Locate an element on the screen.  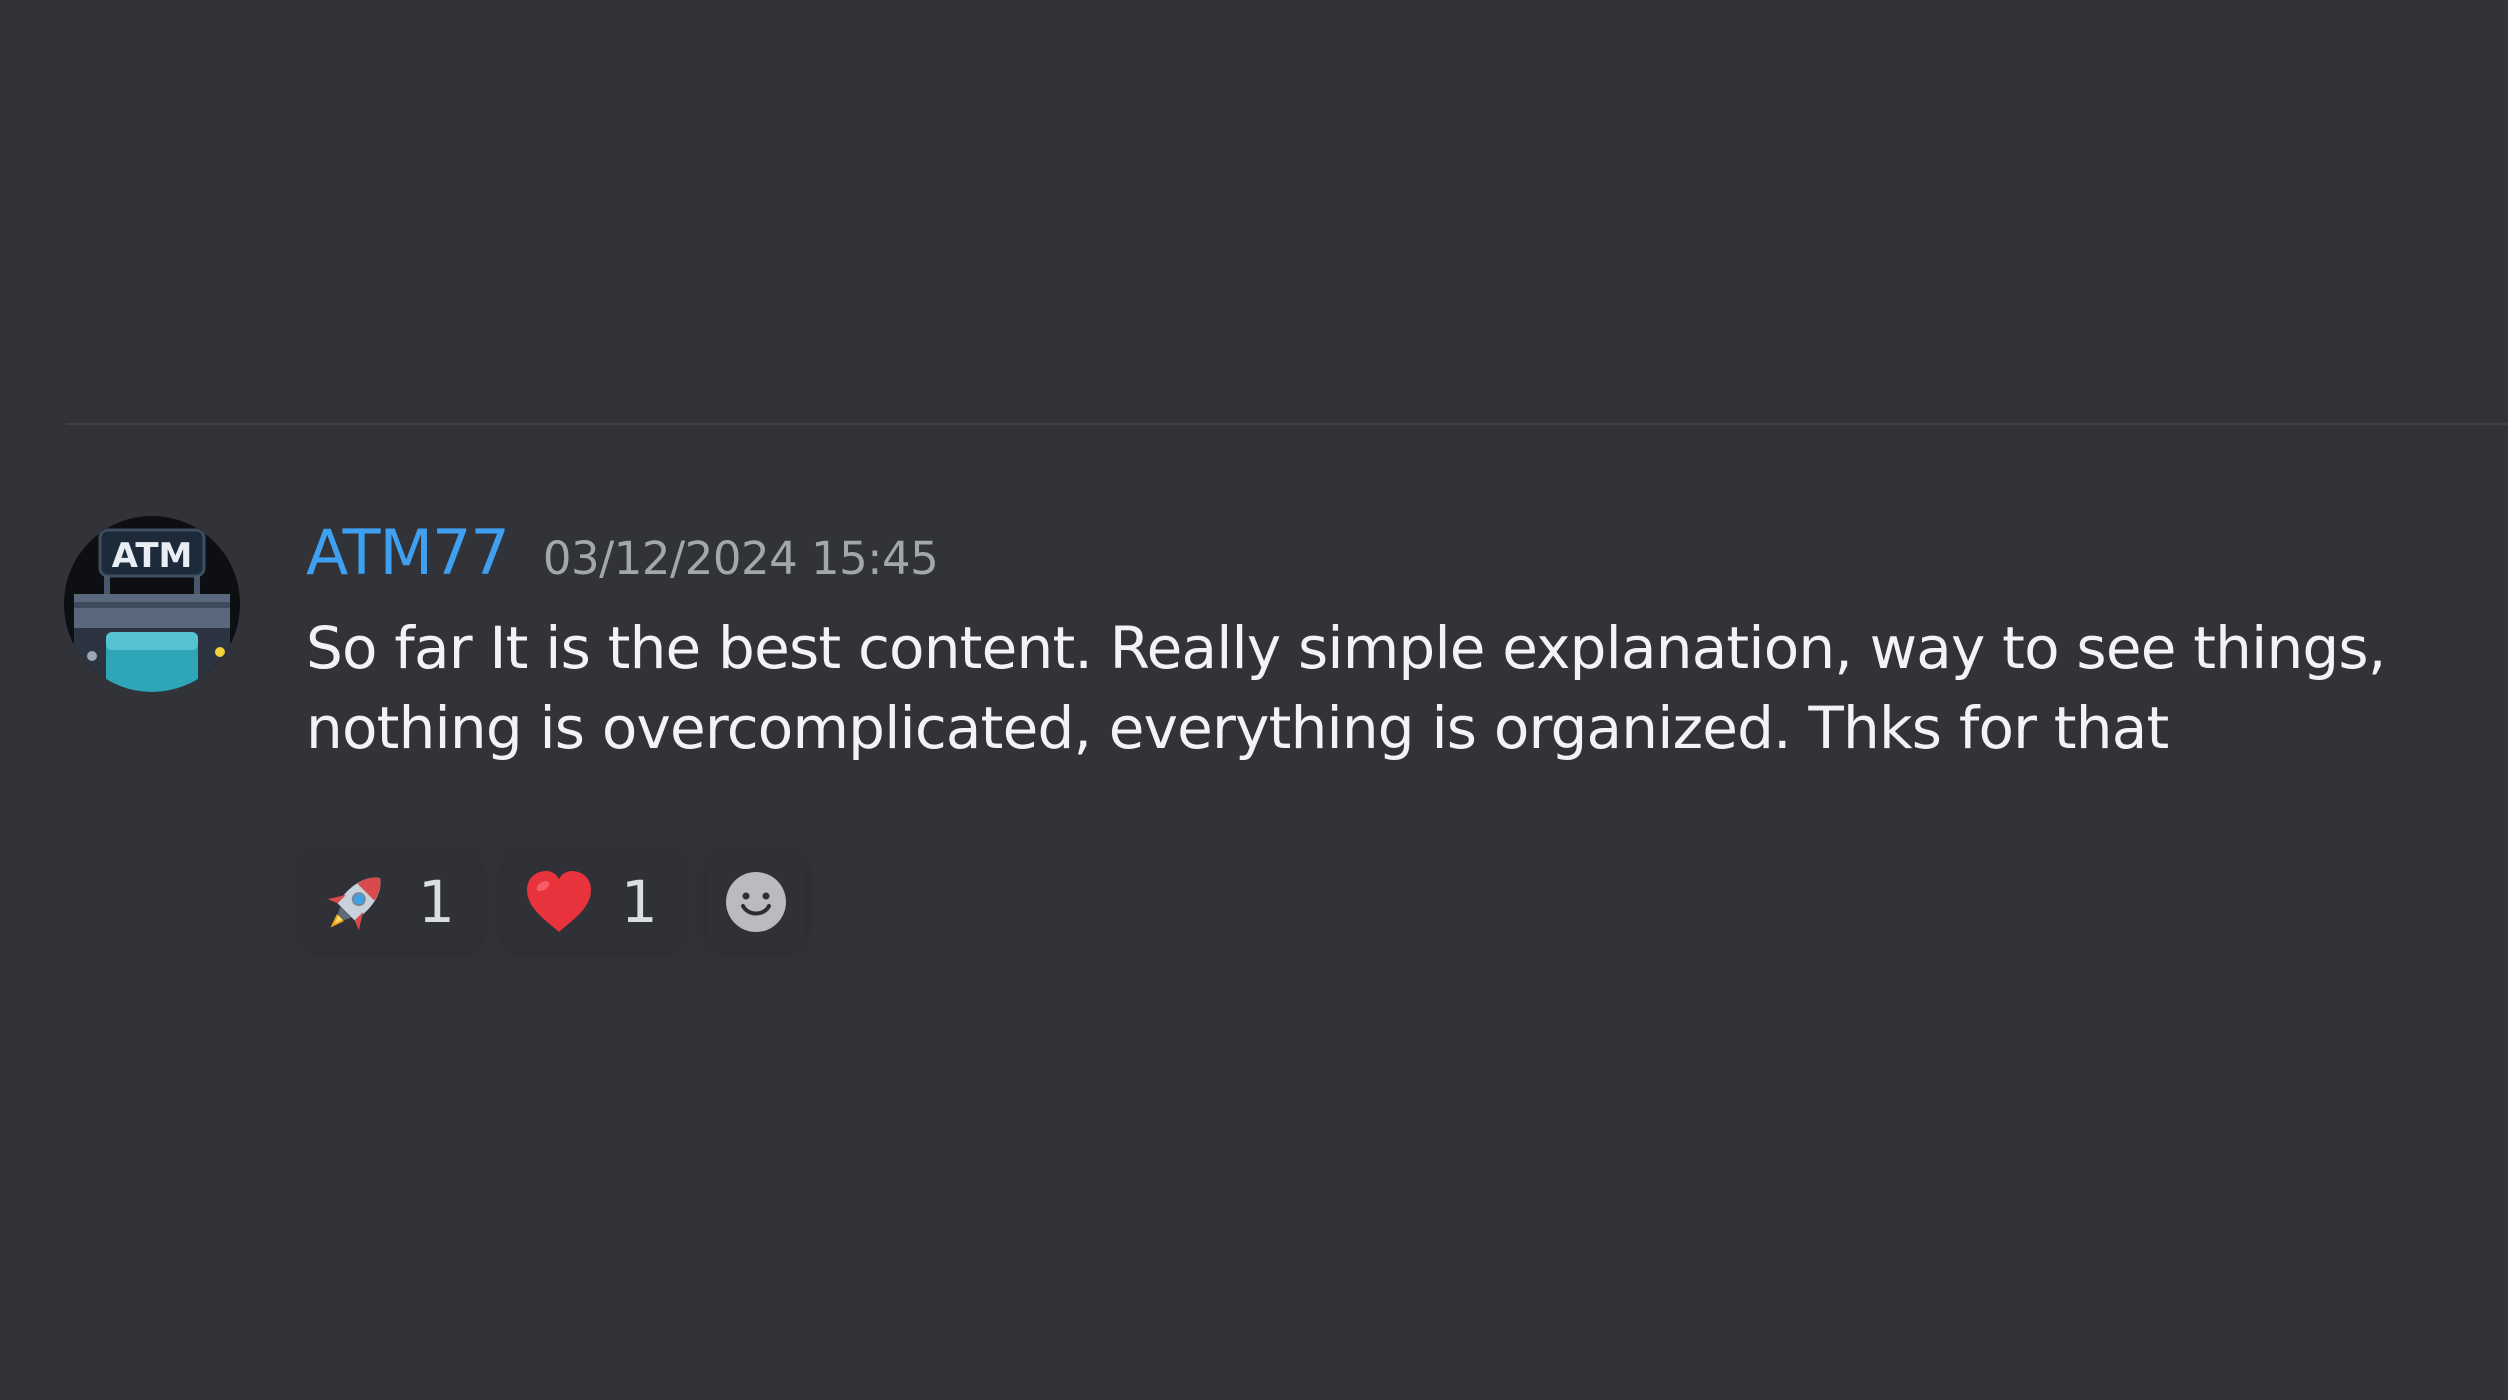
reaction-heart: 1 is located at coordinates (593, 902).